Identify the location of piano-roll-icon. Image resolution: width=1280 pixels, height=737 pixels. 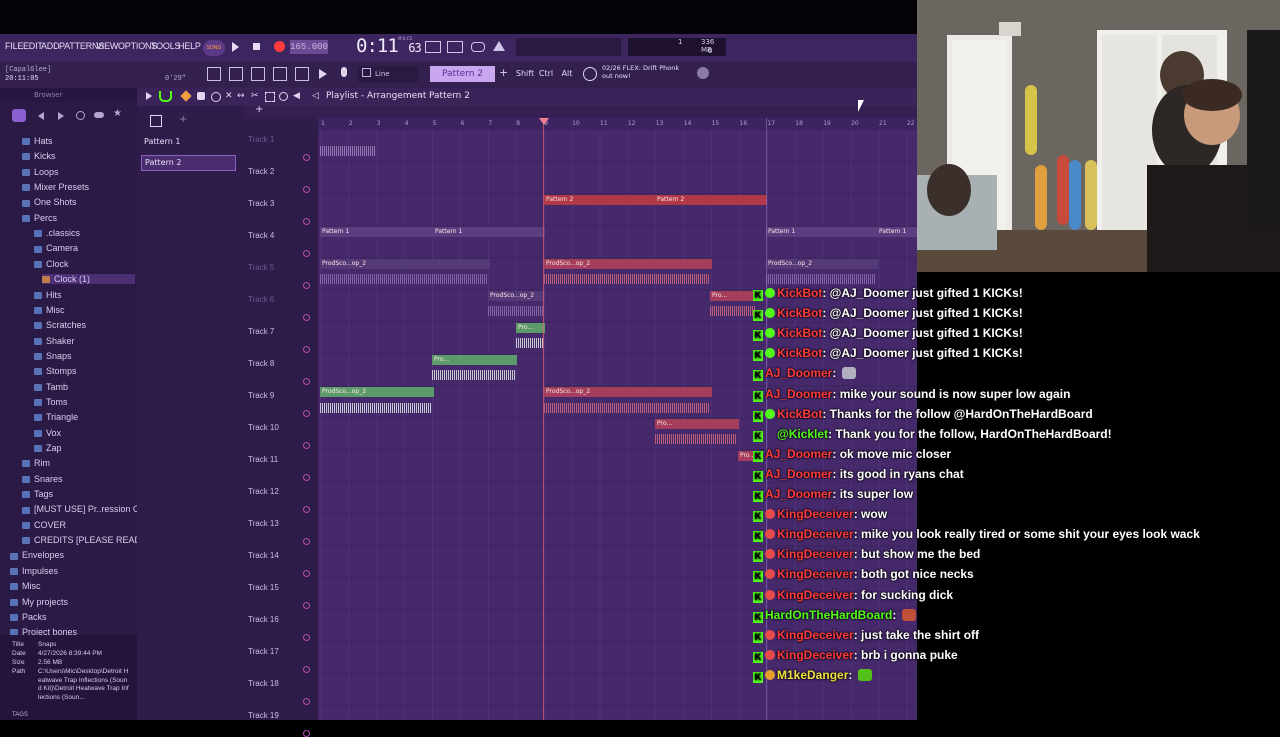
(258, 74).